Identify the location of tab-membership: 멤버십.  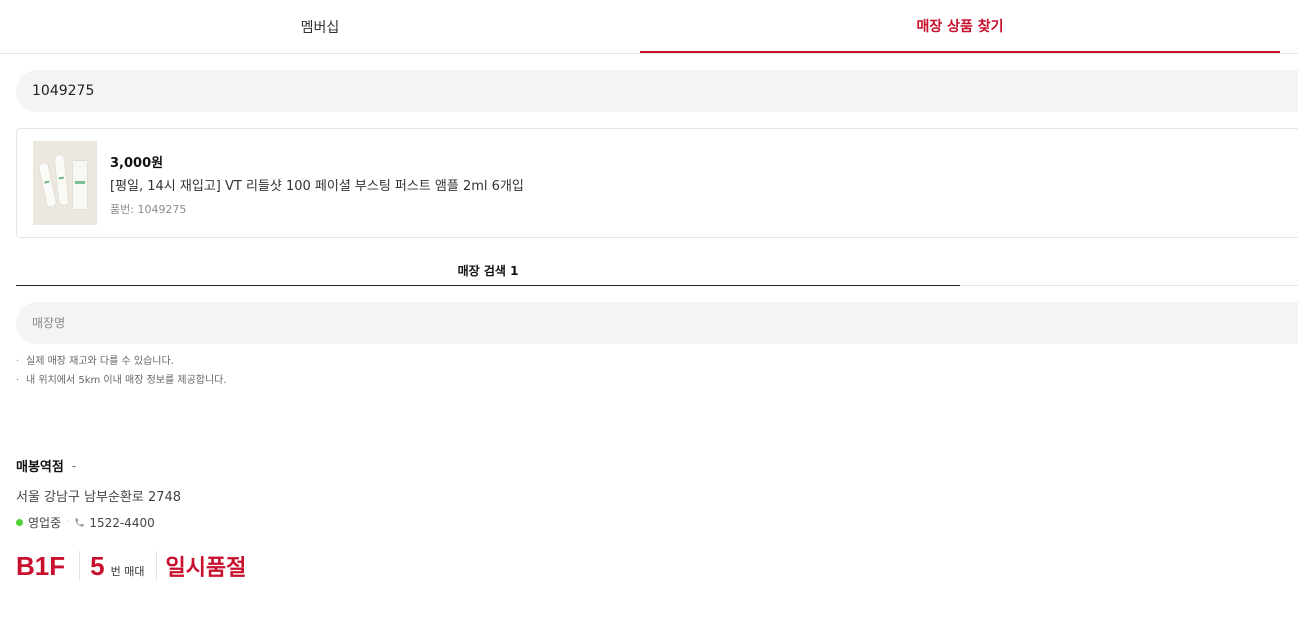
(320, 26).